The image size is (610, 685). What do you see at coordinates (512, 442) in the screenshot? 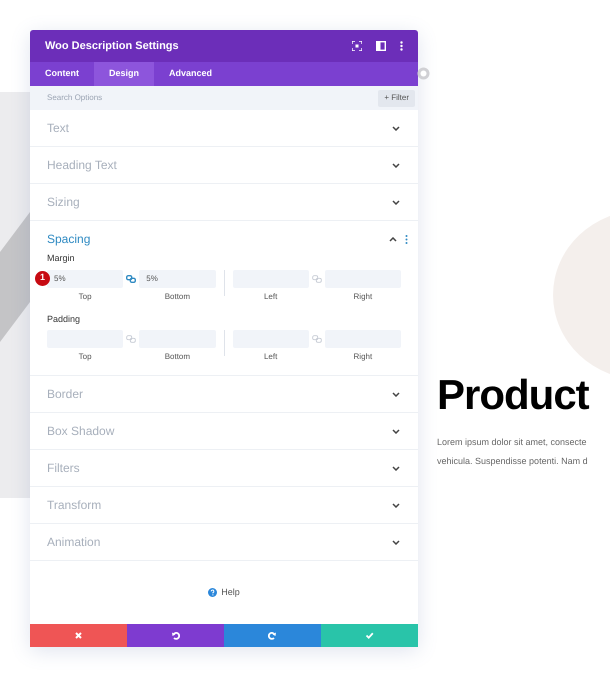
I see `body-text: Lorem ipsum dolor sit amet, consecte` at bounding box center [512, 442].